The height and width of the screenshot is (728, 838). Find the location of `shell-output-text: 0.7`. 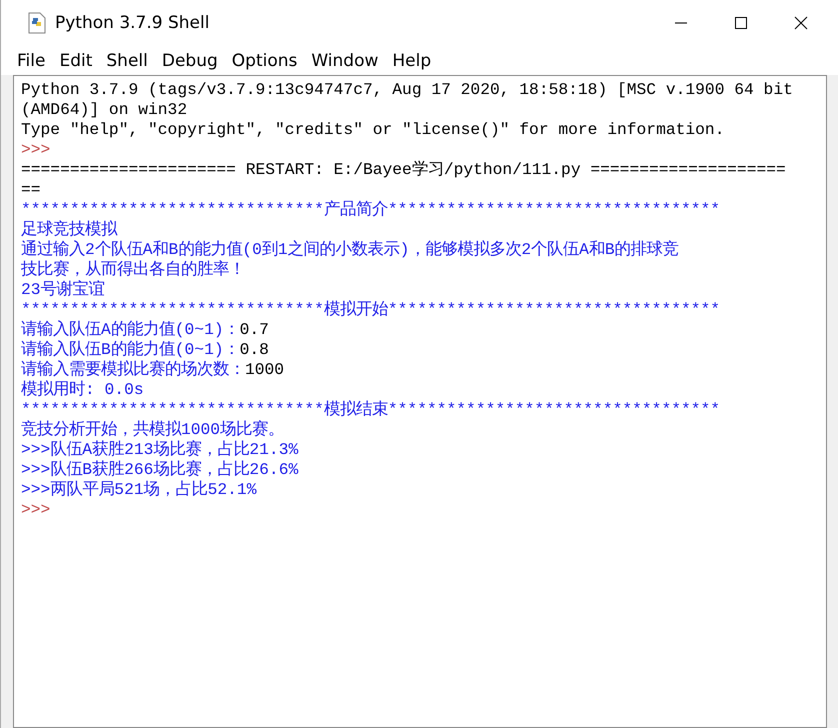

shell-output-text: 0.7 is located at coordinates (254, 329).